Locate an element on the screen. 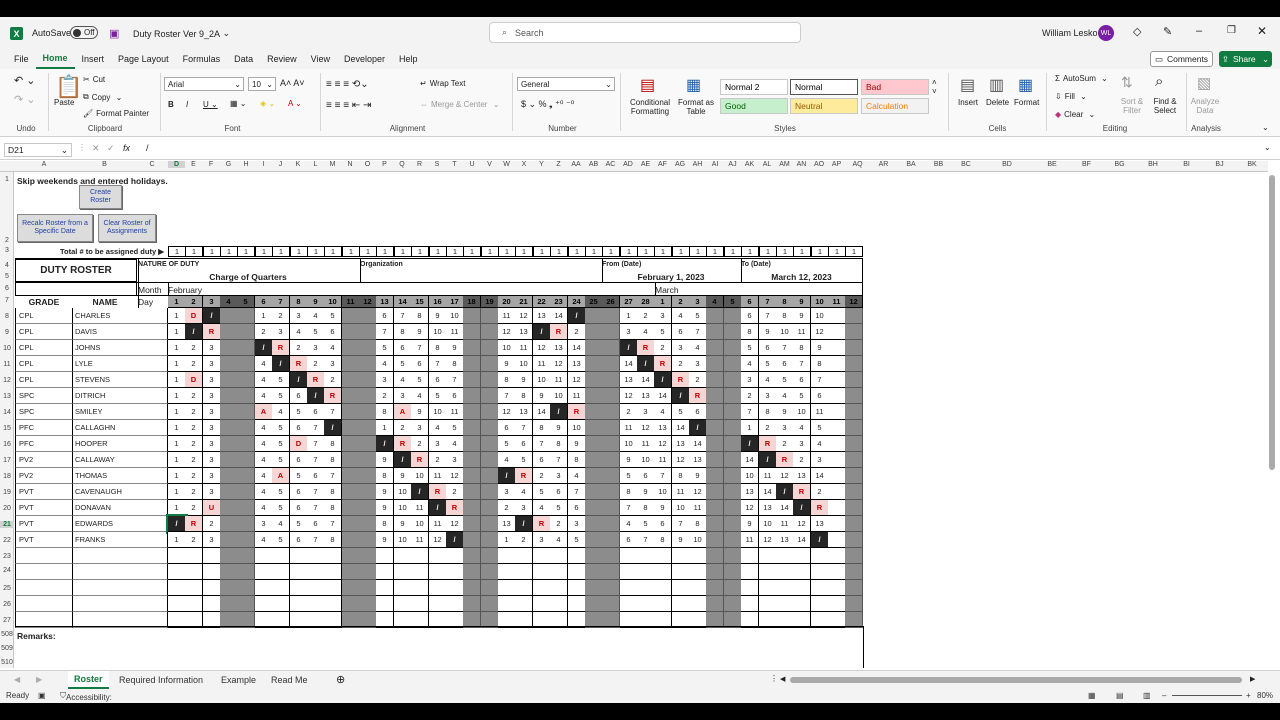 The image size is (1280, 720). column-header: Y is located at coordinates (541, 164).